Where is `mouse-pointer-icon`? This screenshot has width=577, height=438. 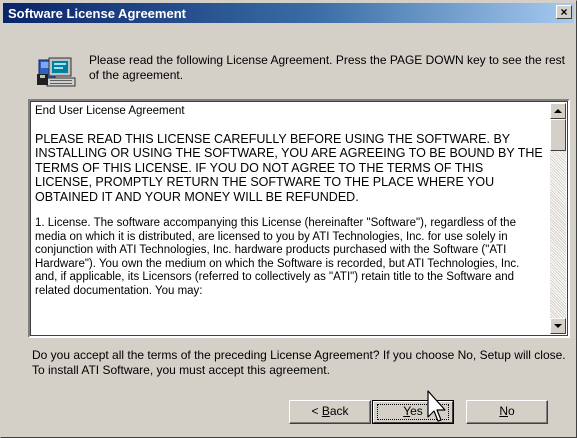 mouse-pointer-icon is located at coordinates (436, 406).